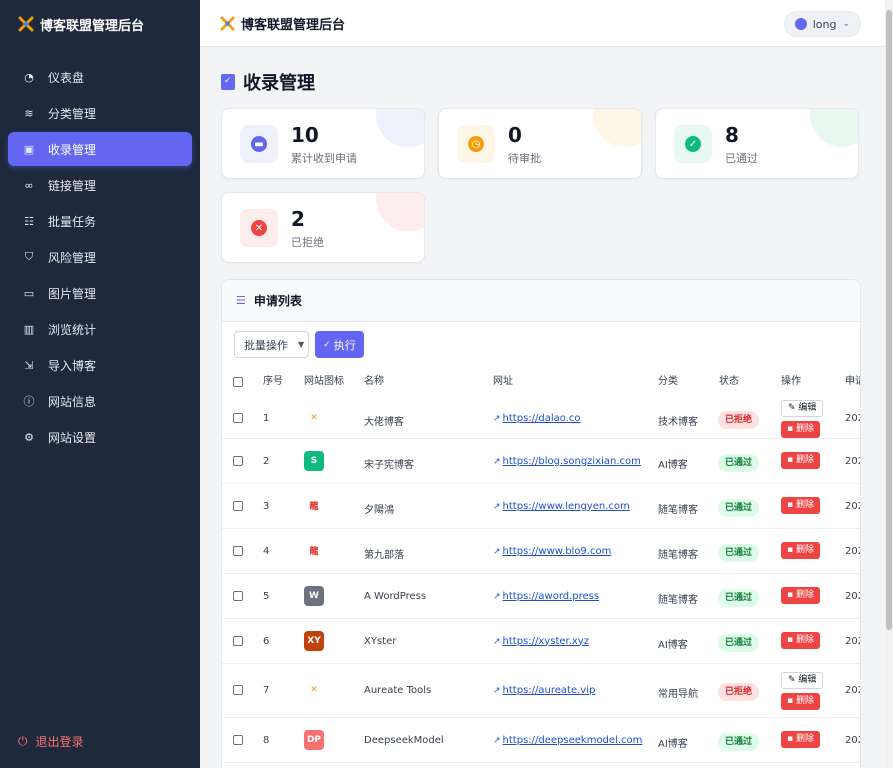 The height and width of the screenshot is (768, 893). I want to click on scrollbar-thumb, so click(889, 320).